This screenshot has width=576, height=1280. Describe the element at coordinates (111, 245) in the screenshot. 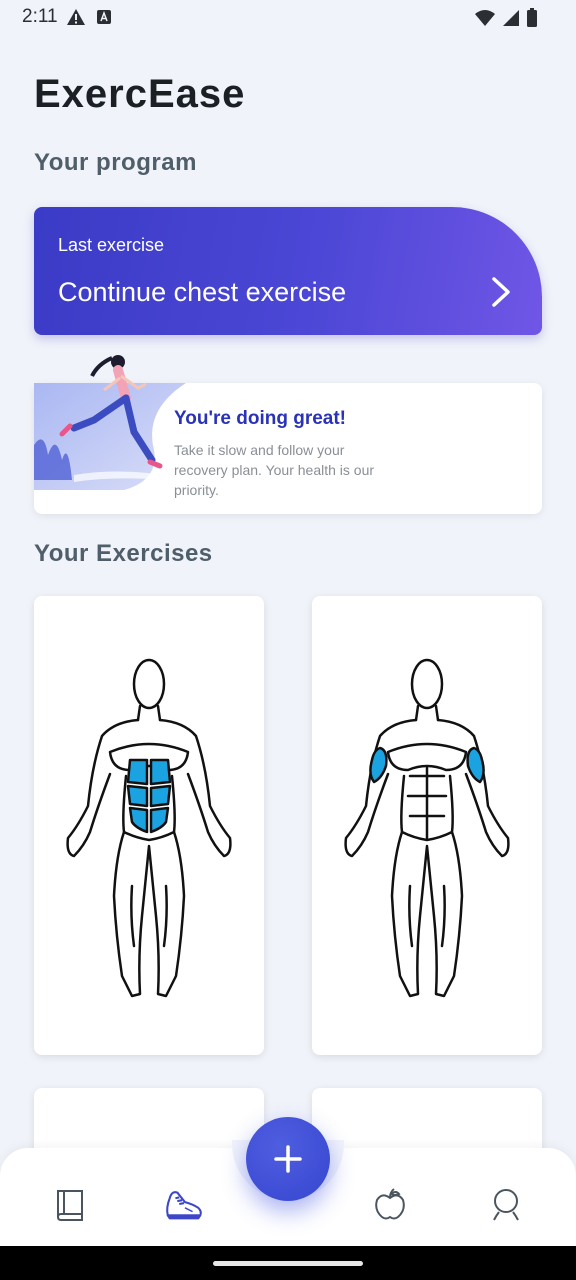

I see `program-card-subtitle: Last exercise` at that location.